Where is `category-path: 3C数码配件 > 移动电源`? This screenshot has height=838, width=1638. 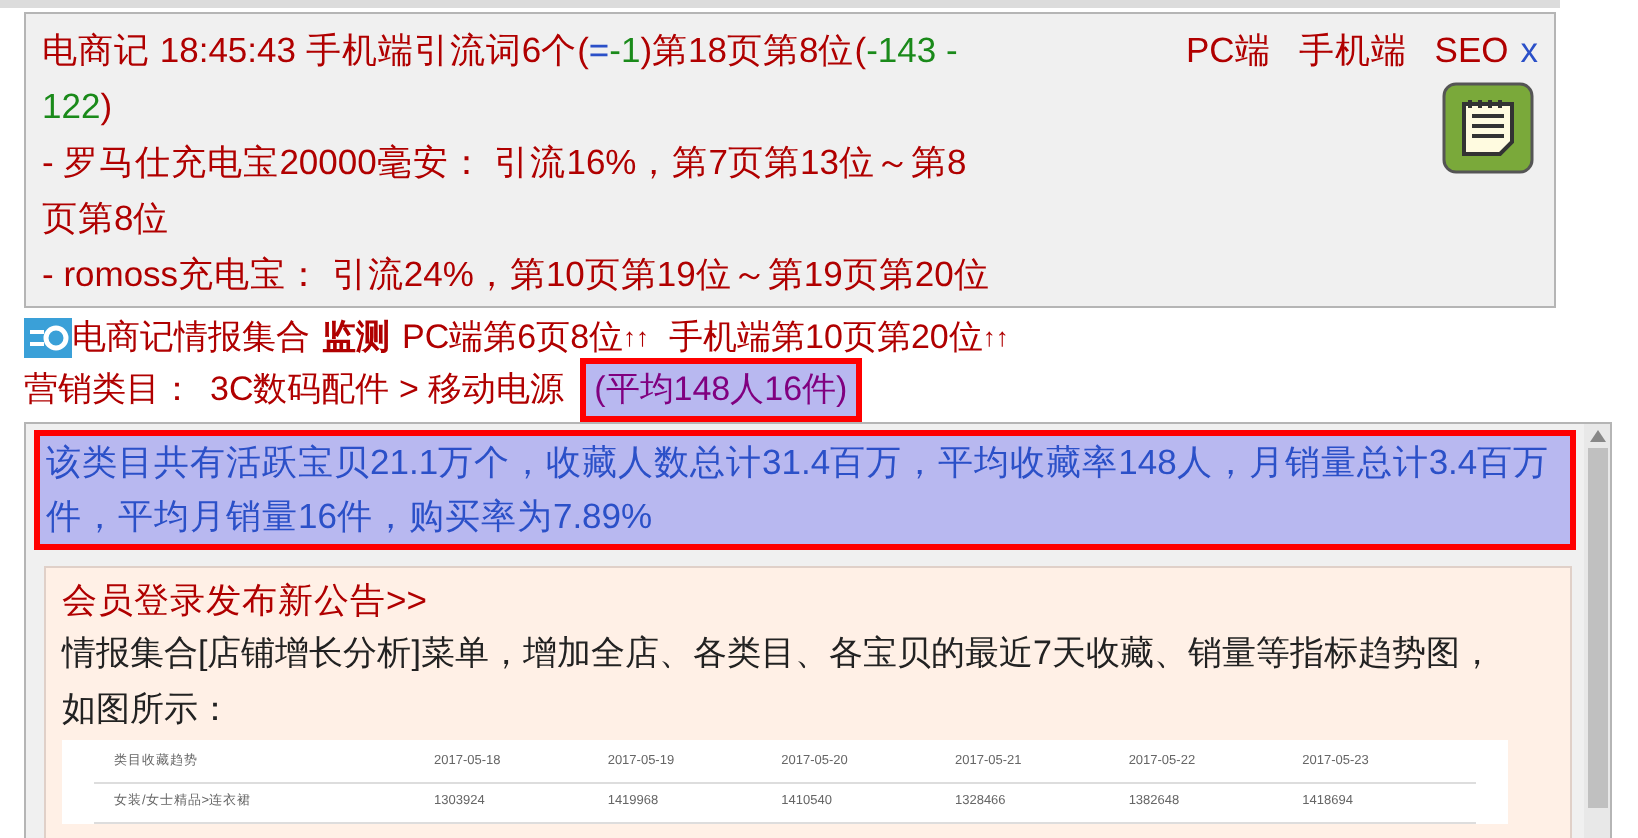
category-path: 3C数码配件 > 移动电源 is located at coordinates (387, 390).